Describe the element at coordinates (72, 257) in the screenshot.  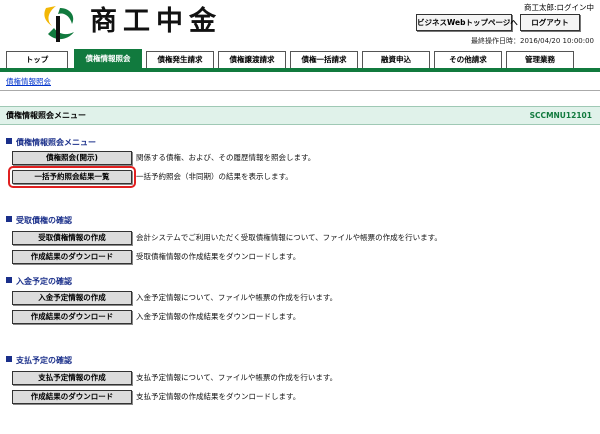
I see `download-received-claims-button: 作成結果のダウンロード` at that location.